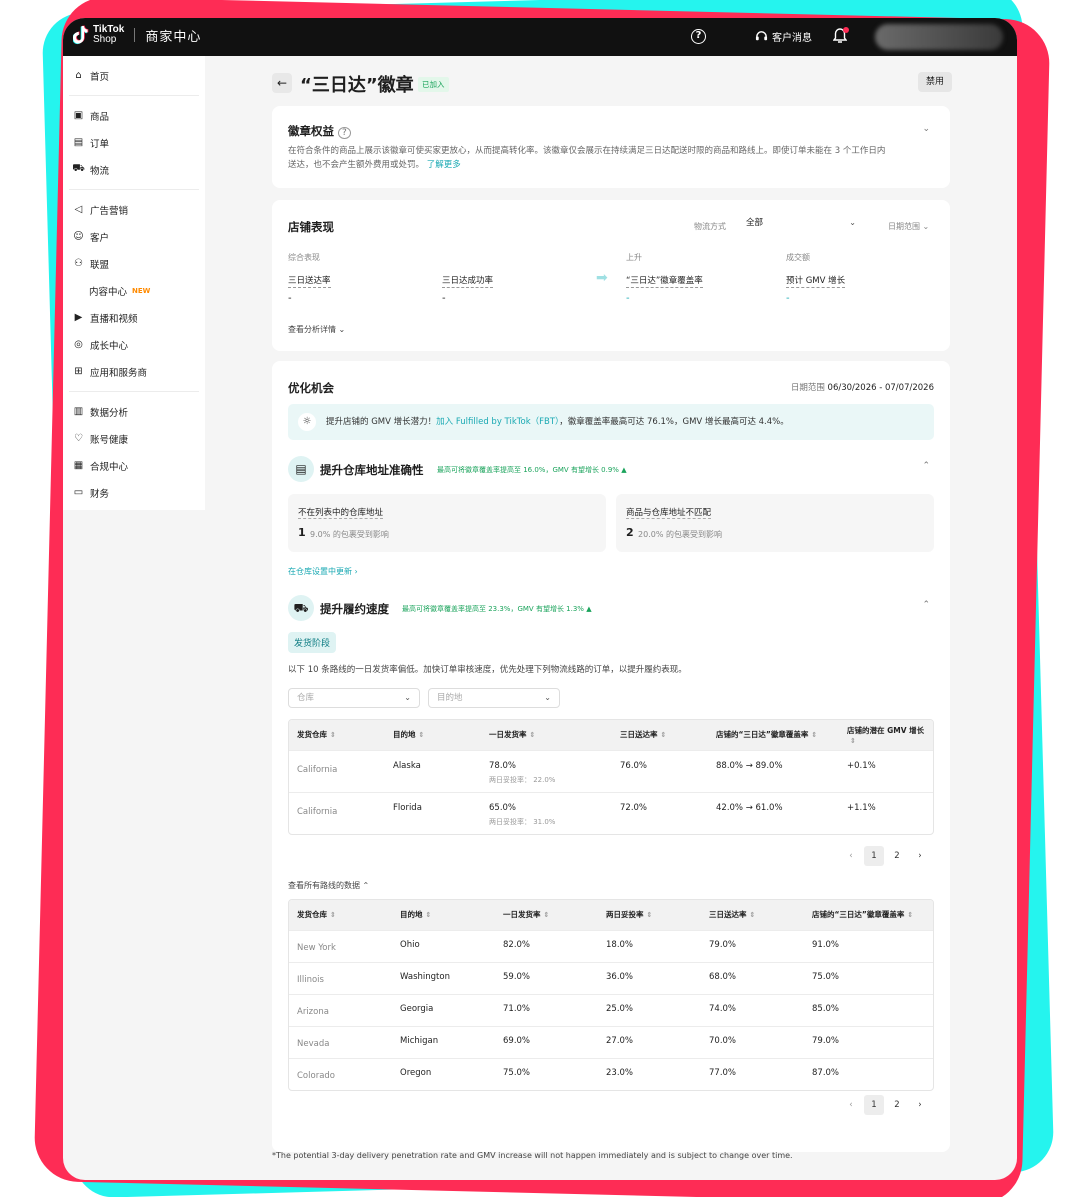  Describe the element at coordinates (886, 770) in the screenshot. I see `cell-gmv-growth: +0.1%` at that location.